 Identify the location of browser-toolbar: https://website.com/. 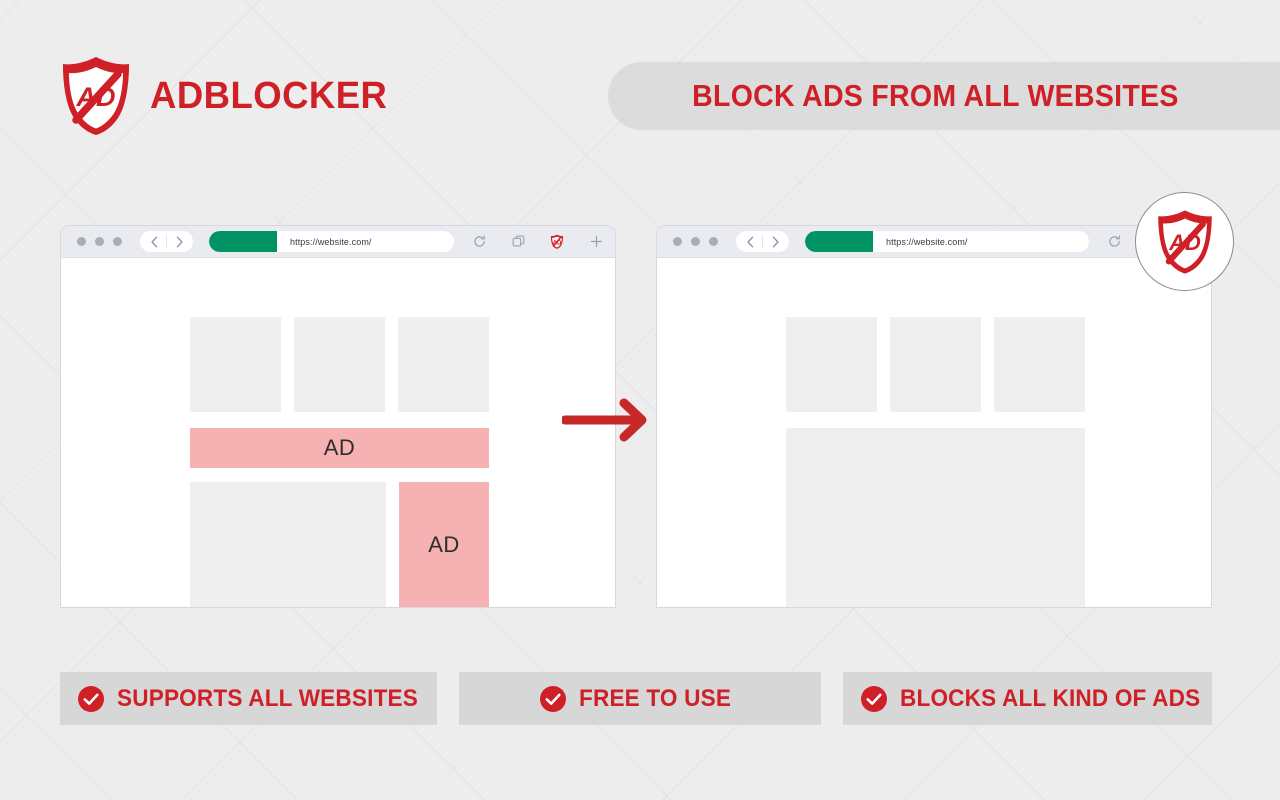
(934, 242).